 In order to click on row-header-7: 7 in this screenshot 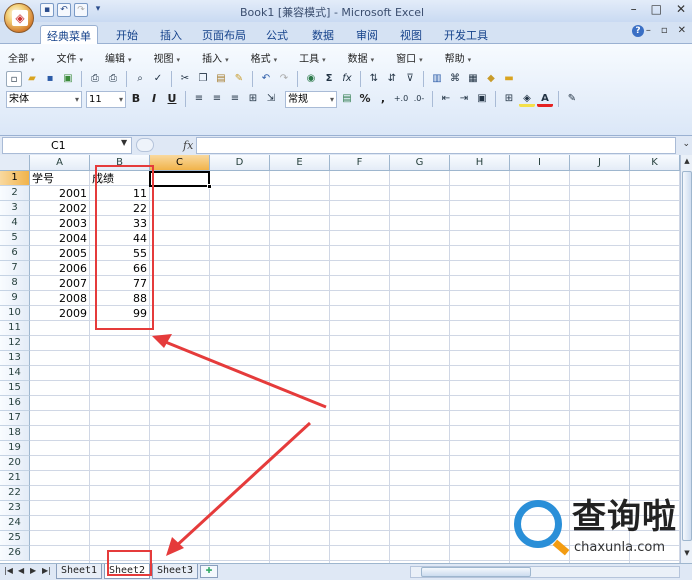, I will do `click(15, 268)`.